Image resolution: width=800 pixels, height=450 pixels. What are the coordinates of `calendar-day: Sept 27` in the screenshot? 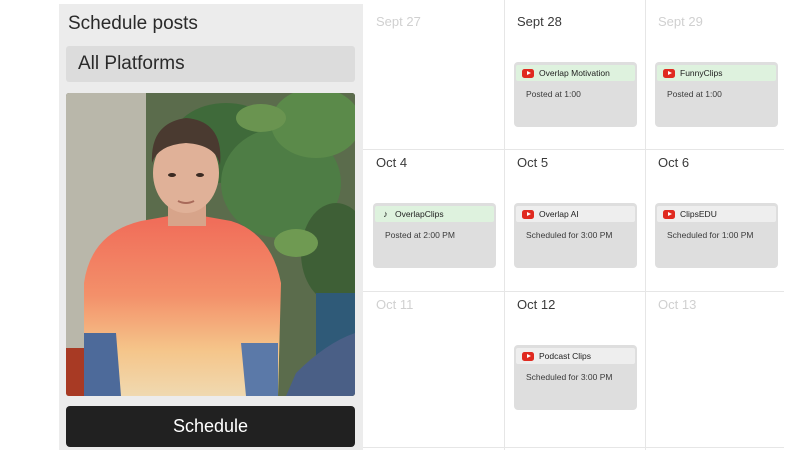 It's located at (433, 71).